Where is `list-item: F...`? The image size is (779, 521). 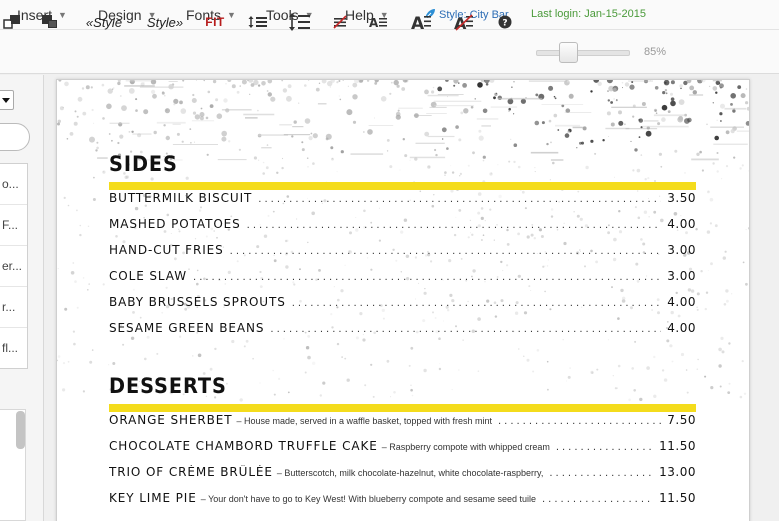 list-item: F... is located at coordinates (13, 225).